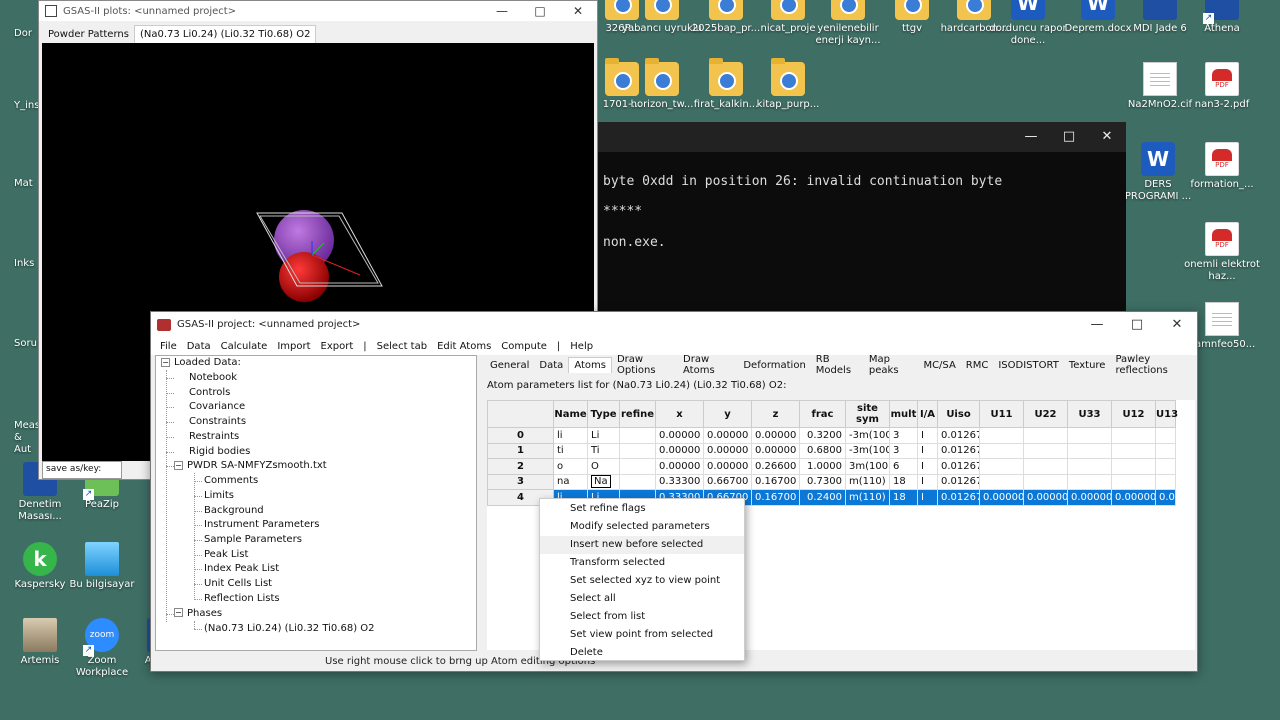 Image resolution: width=1280 pixels, height=720 pixels. Describe the element at coordinates (464, 346) in the screenshot. I see `menu-edit-atoms: Edit Atoms` at that location.